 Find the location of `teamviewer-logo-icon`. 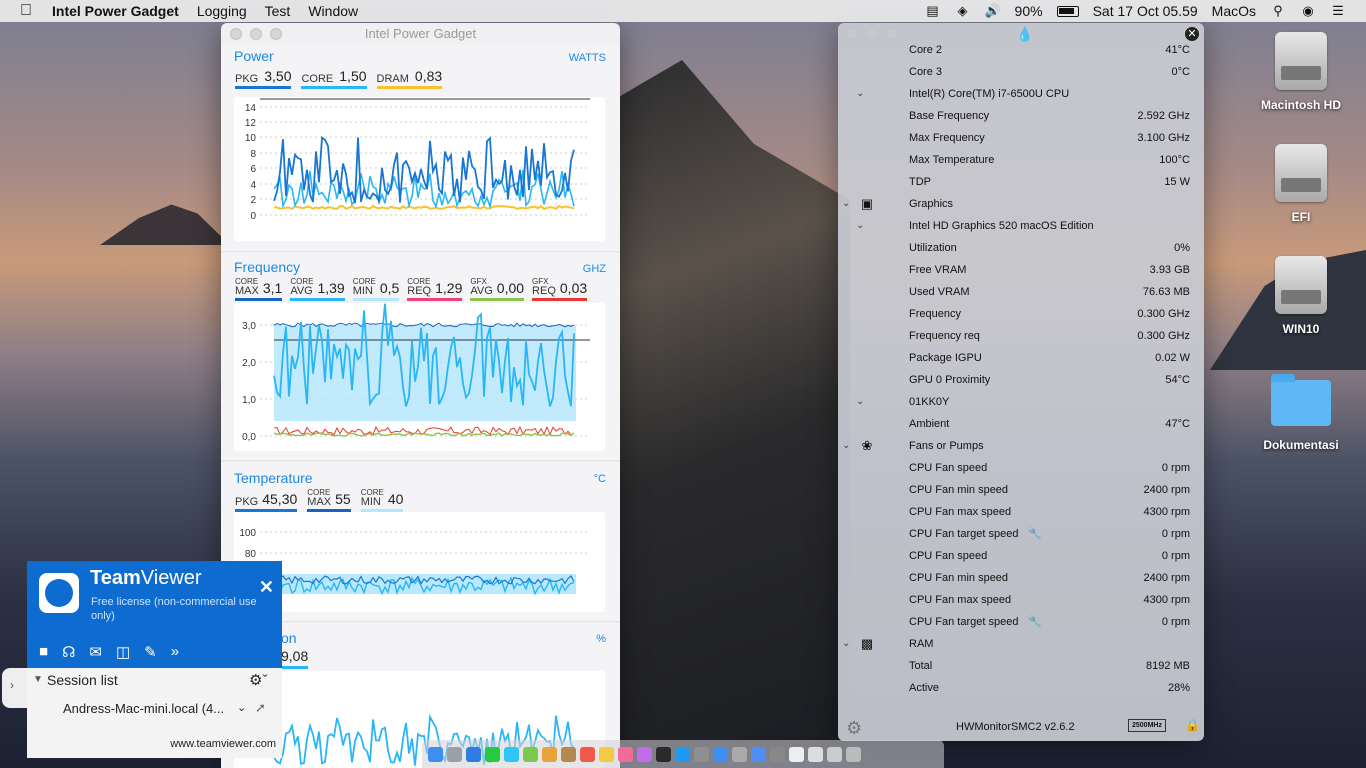

teamviewer-logo-icon is located at coordinates (59, 593).